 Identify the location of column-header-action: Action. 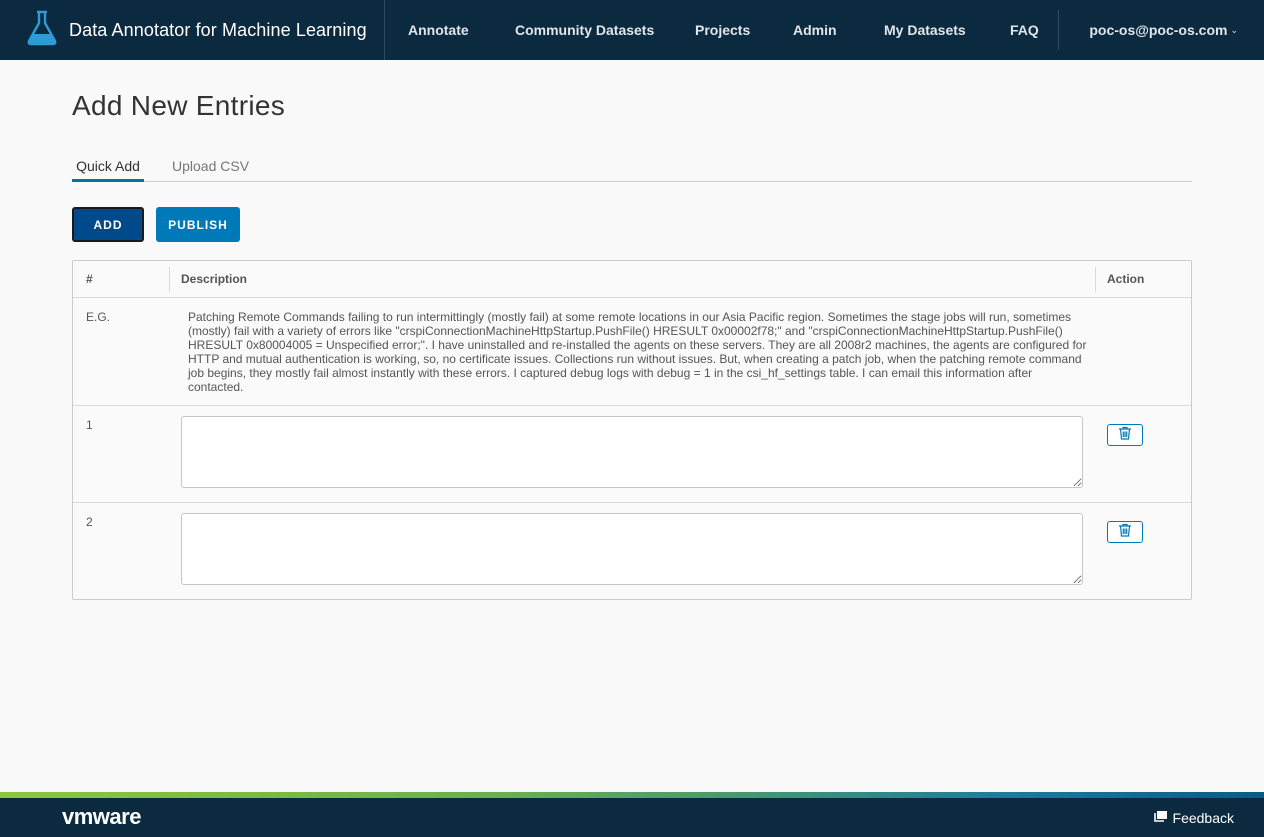
(1126, 279).